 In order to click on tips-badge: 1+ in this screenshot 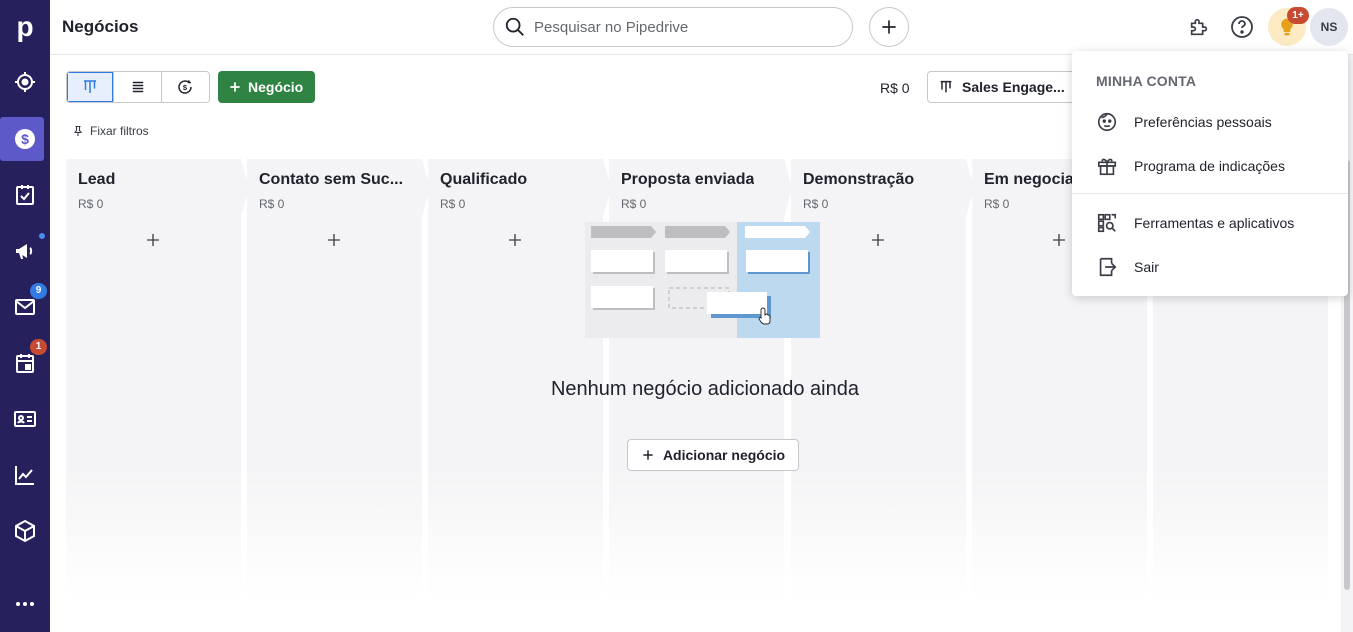, I will do `click(1298, 15)`.